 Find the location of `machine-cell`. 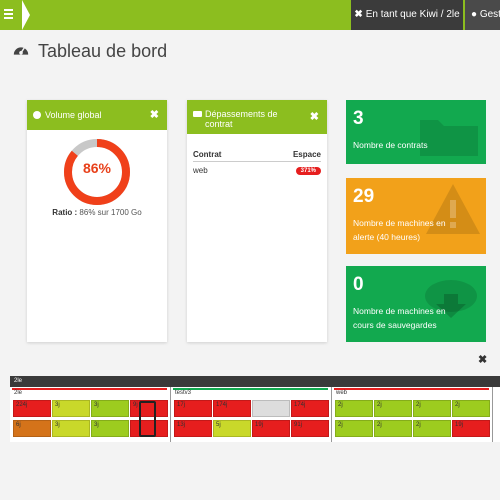

machine-cell is located at coordinates (271, 408).